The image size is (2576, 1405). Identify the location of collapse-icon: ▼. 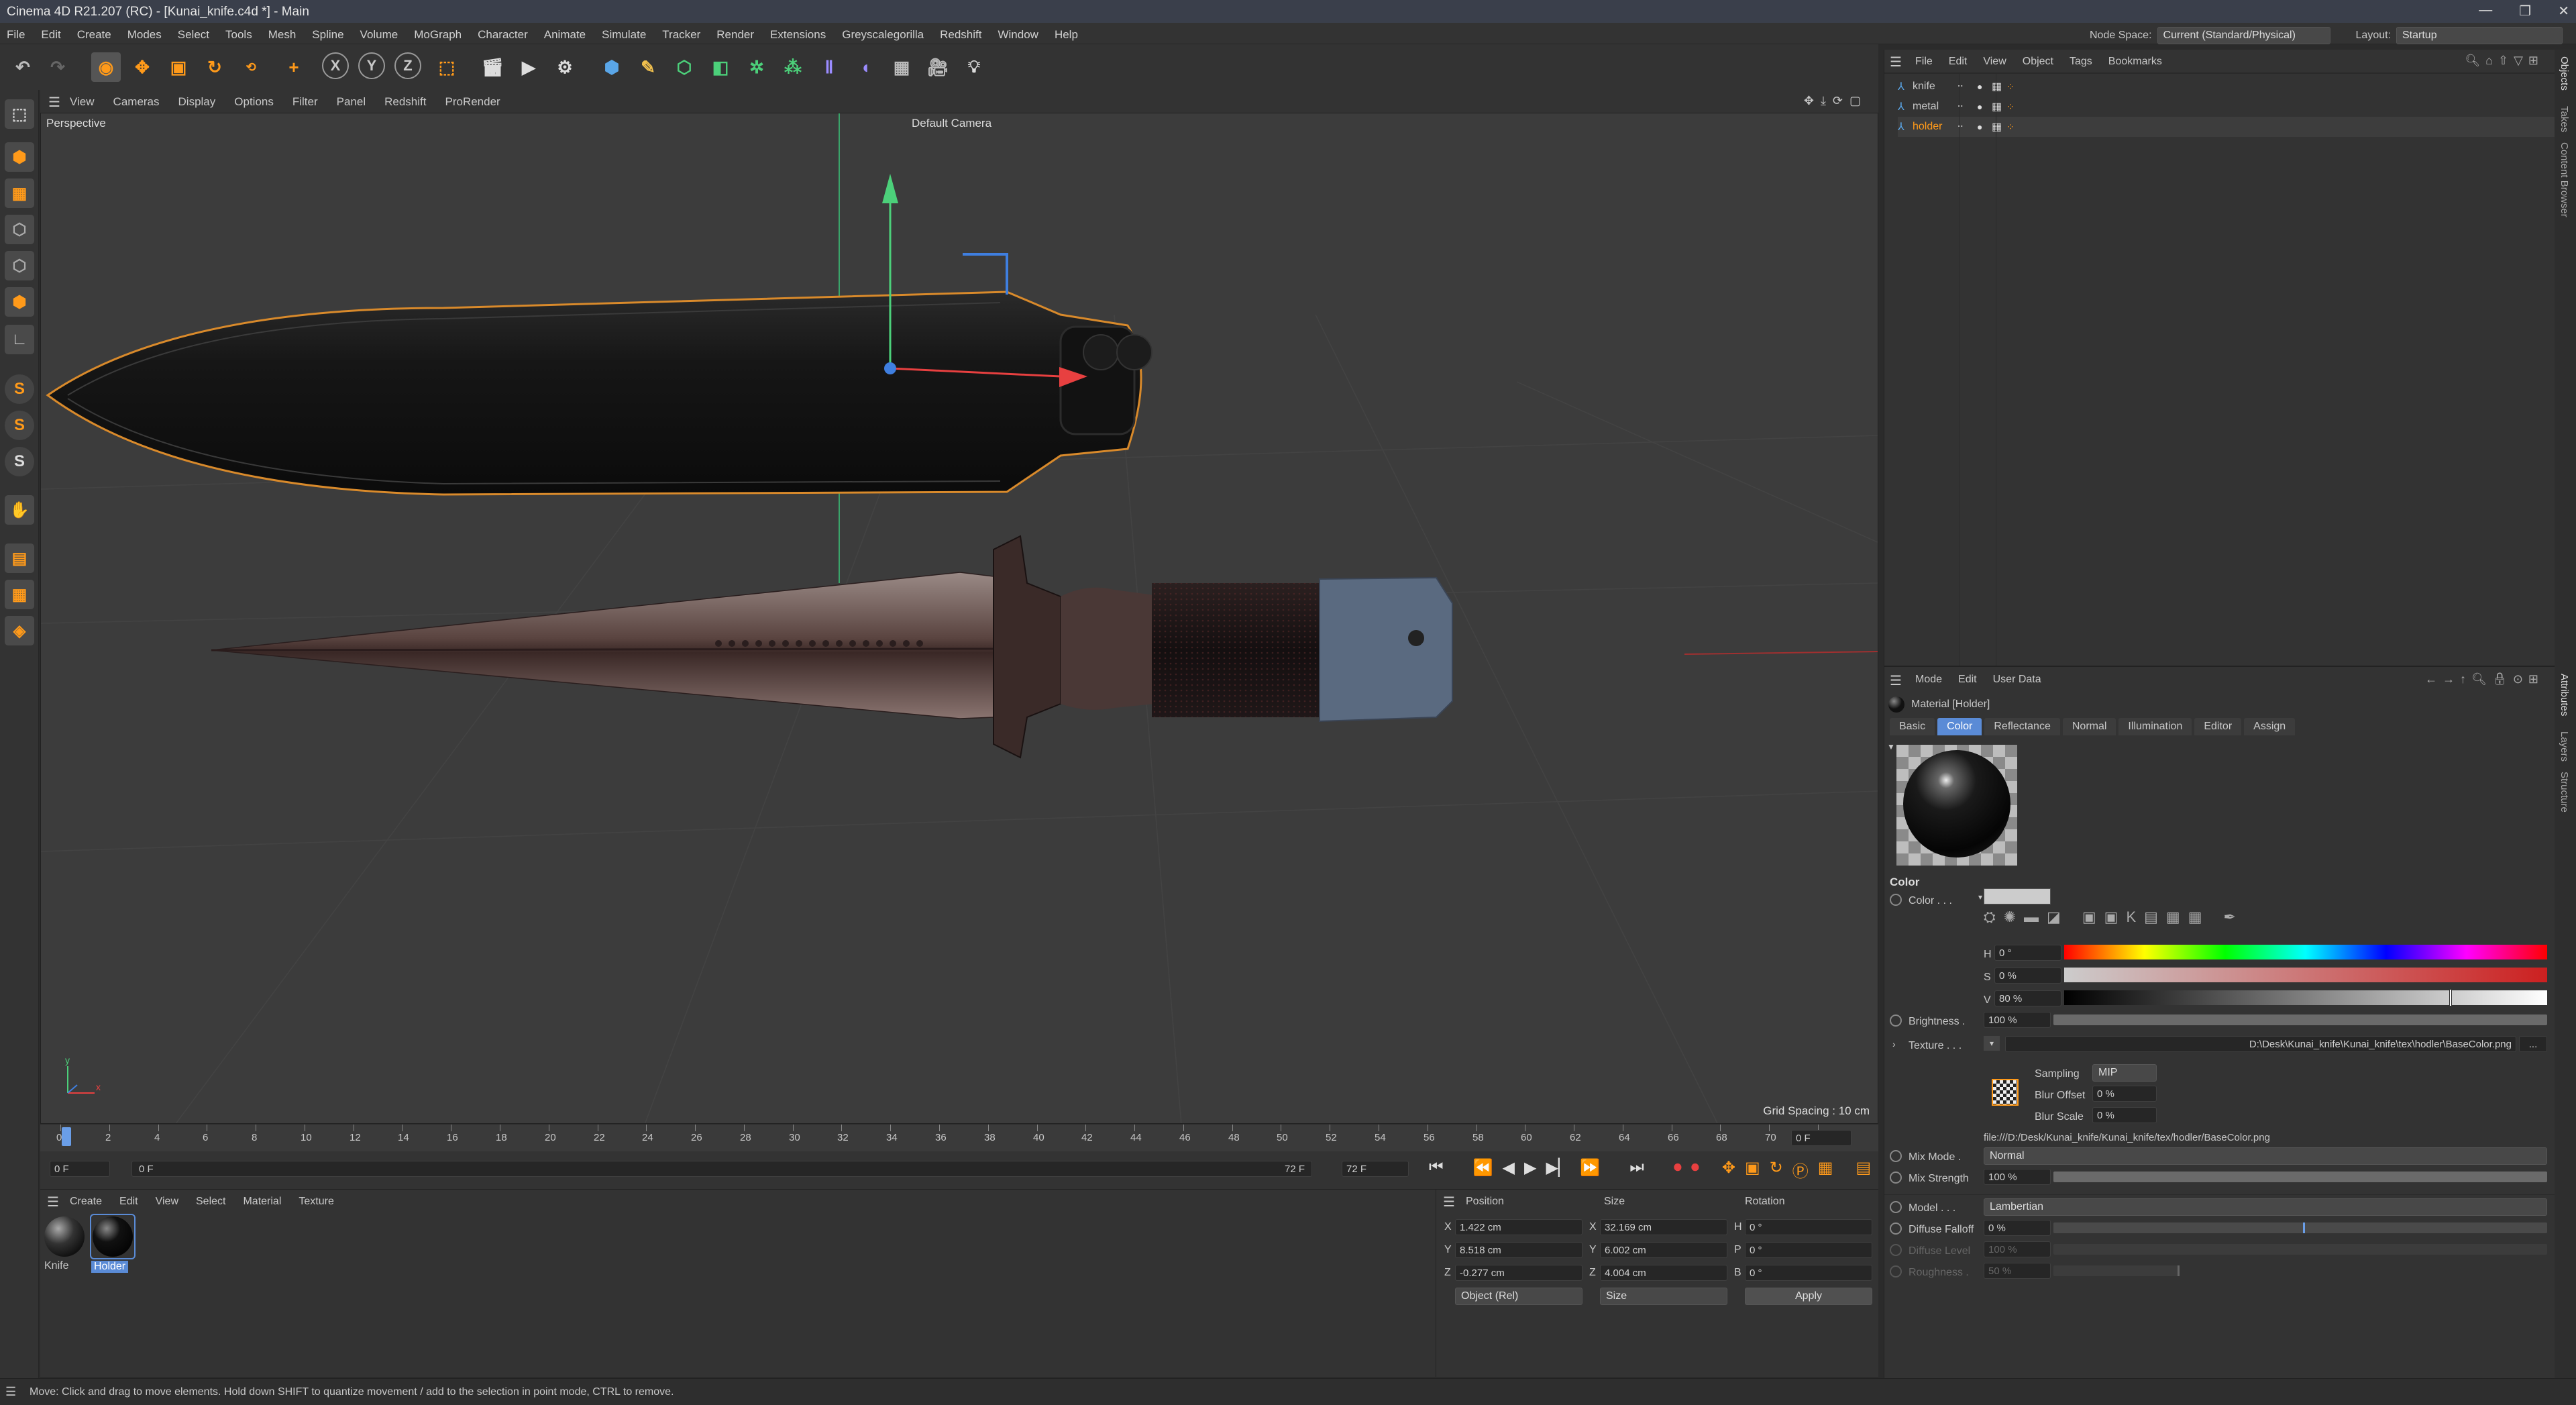
(1891, 746).